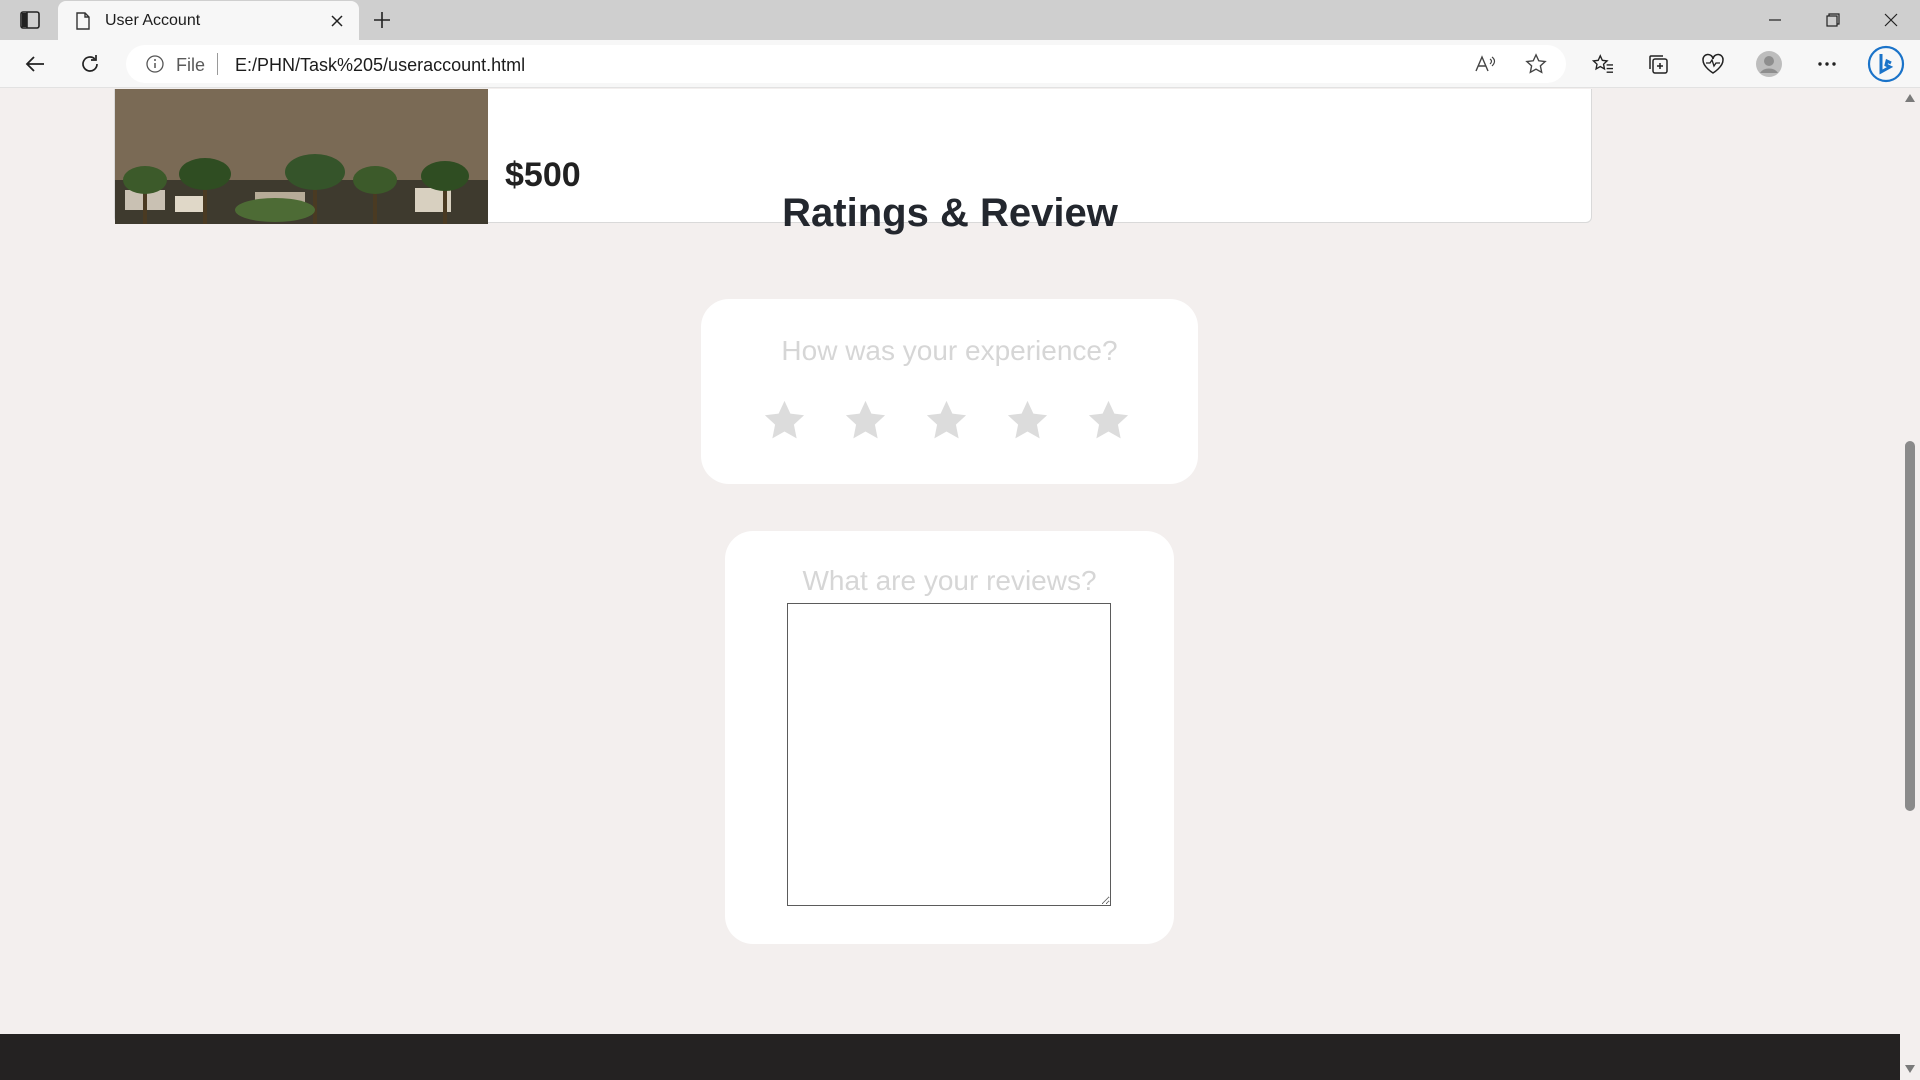 This screenshot has height=1080, width=1920. Describe the element at coordinates (1658, 64) in the screenshot. I see `collections-icon` at that location.